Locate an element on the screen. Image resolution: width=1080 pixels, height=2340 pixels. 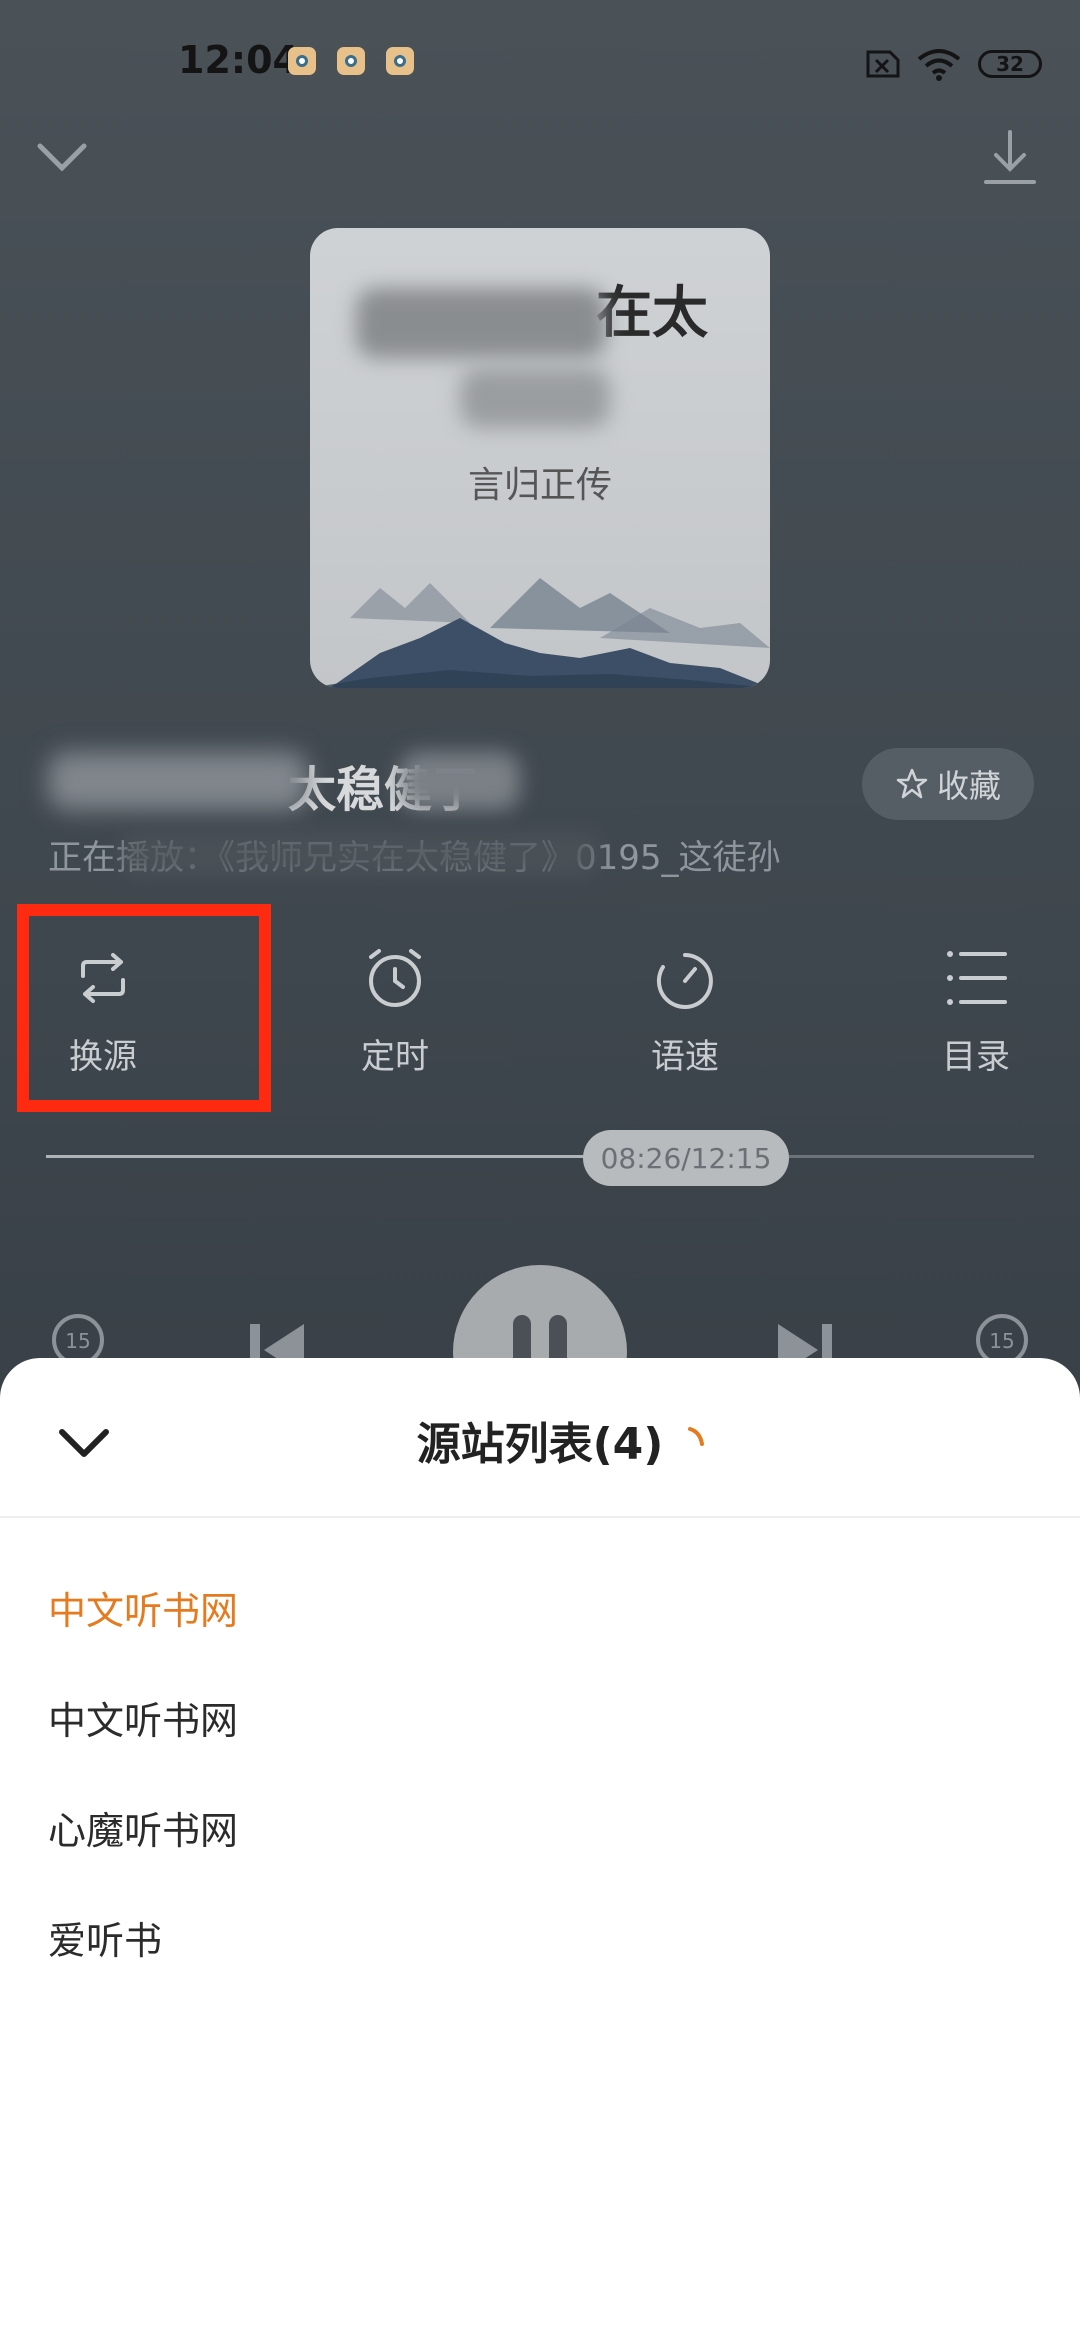
highlight-box is located at coordinates (144, 1008).